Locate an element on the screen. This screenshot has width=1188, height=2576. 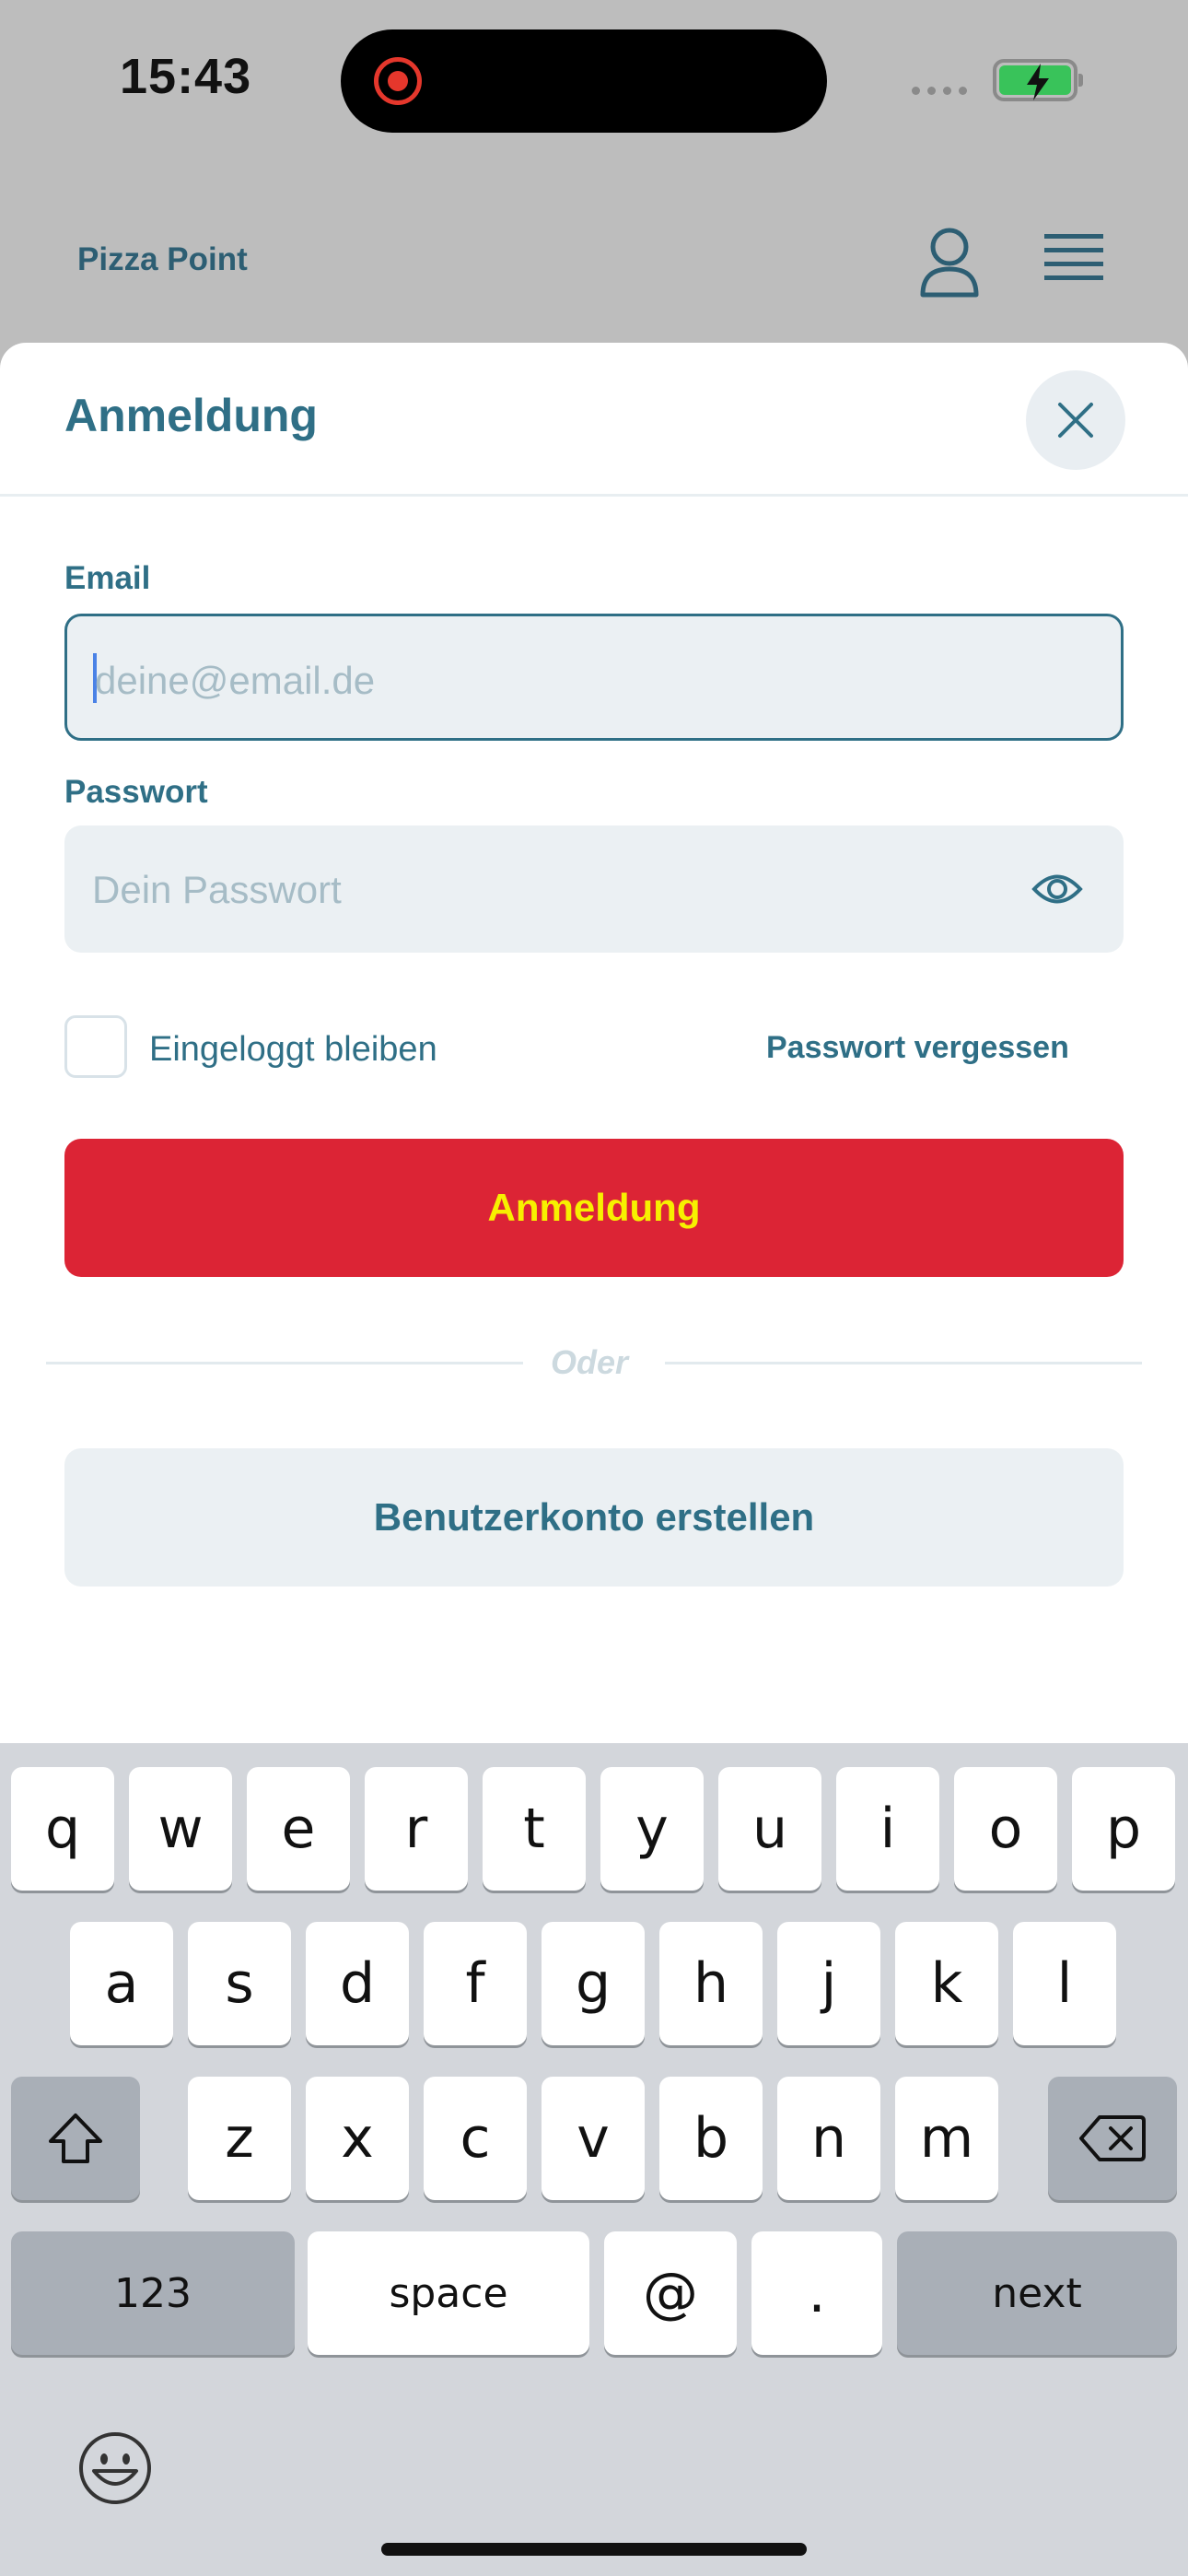
eye-icon is located at coordinates (1057, 889).